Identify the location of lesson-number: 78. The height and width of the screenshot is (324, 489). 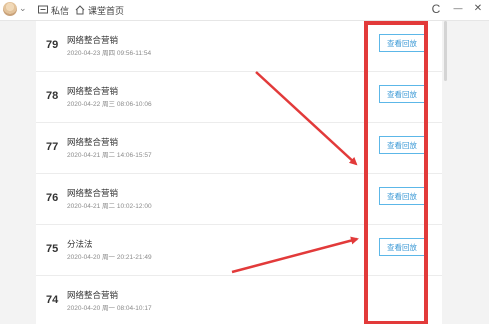
(52, 96).